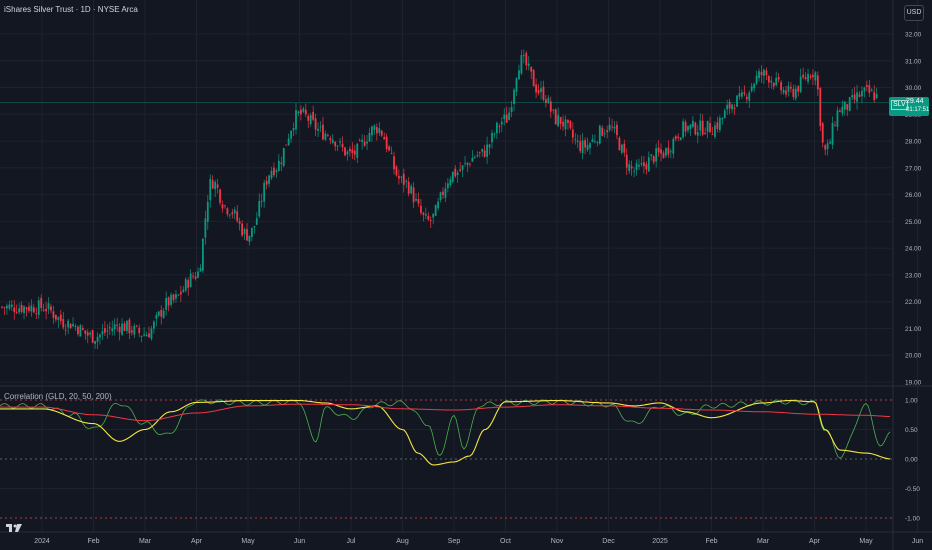 This screenshot has height=550, width=932. What do you see at coordinates (14, 528) in the screenshot?
I see `tradingview-logo-icon` at bounding box center [14, 528].